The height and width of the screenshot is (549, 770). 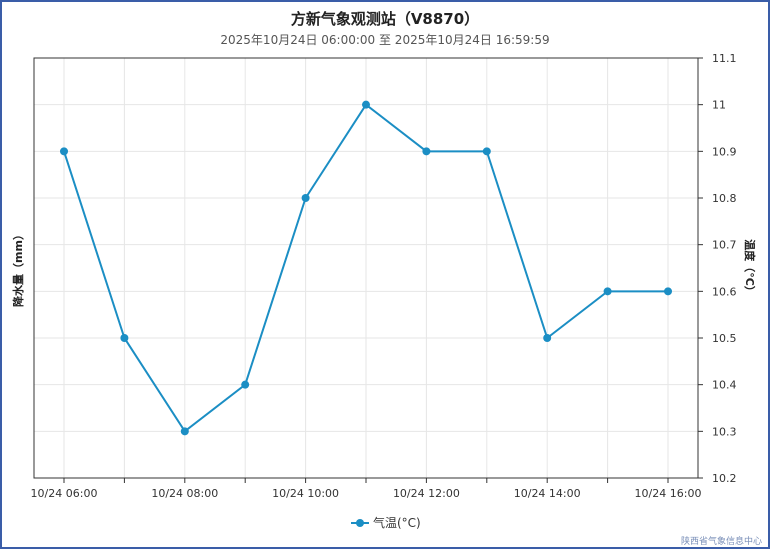 I want to click on y-tick-label: 10.7, so click(x=724, y=245).